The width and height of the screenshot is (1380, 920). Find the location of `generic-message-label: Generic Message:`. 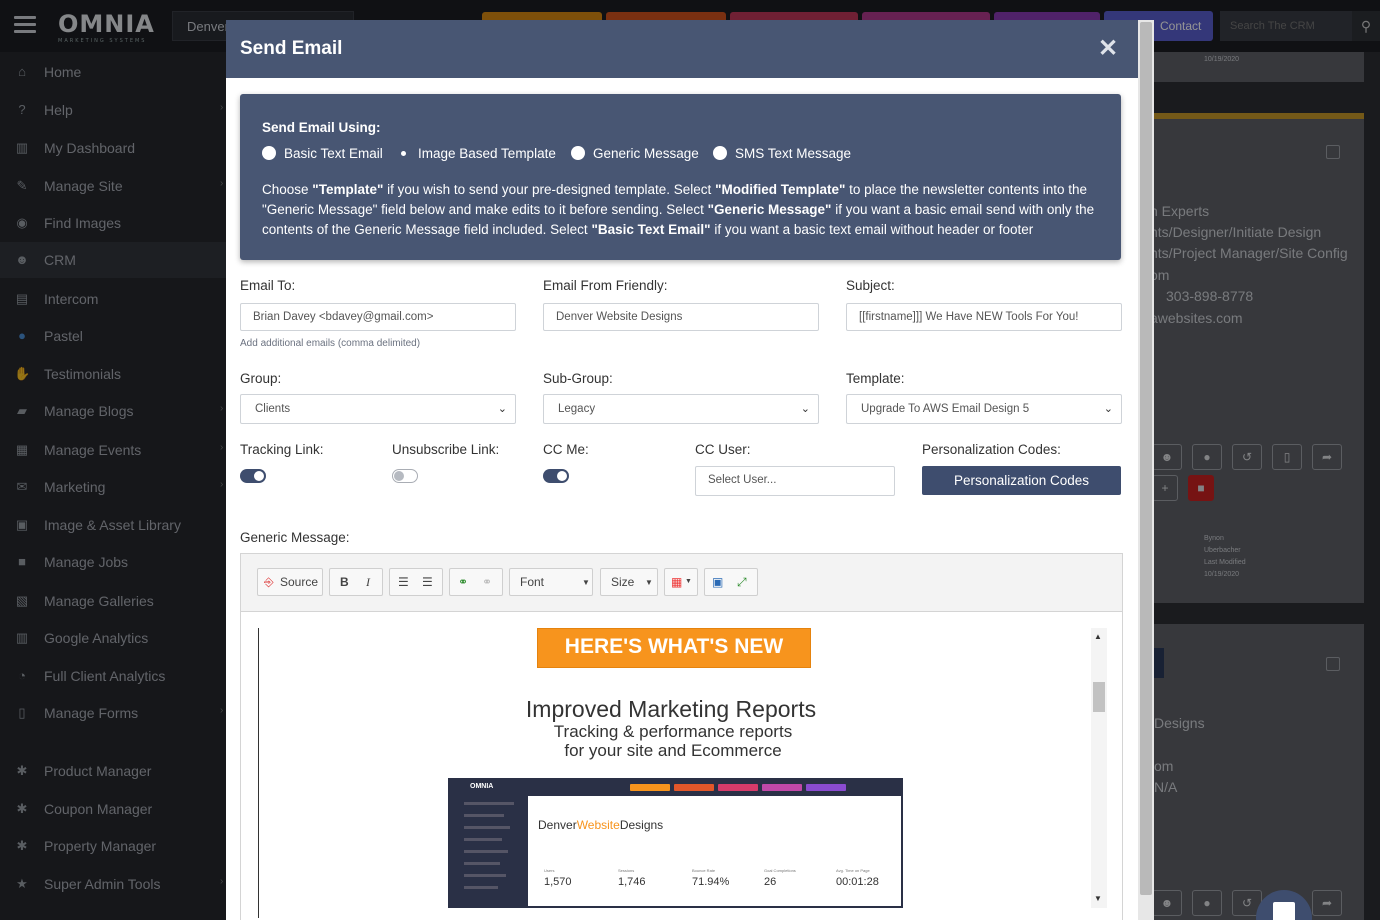

generic-message-label: Generic Message: is located at coordinates (295, 537).